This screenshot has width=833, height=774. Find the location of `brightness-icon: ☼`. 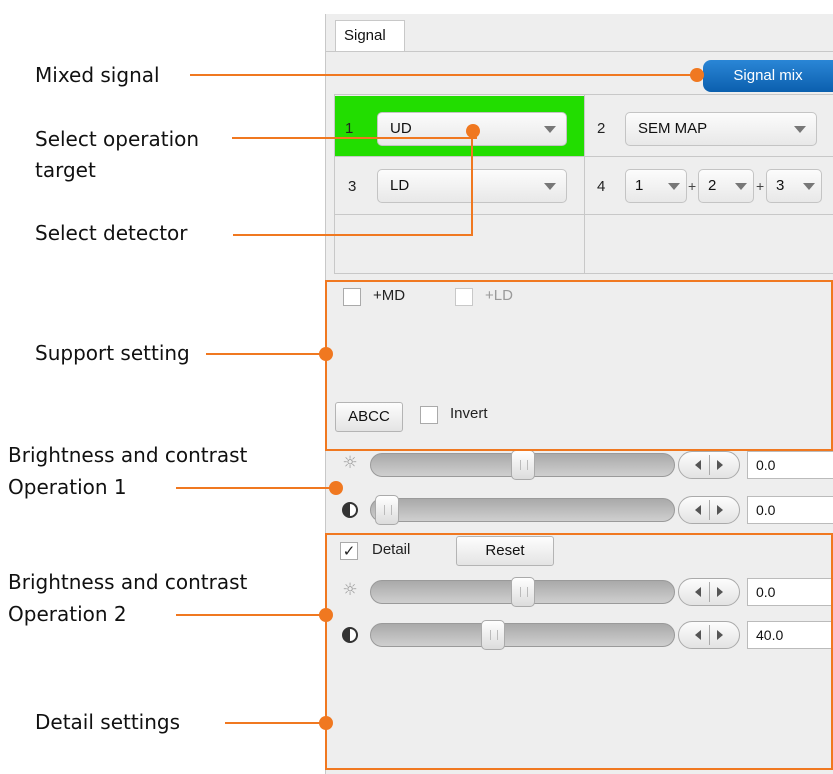

brightness-icon: ☼ is located at coordinates (350, 463).